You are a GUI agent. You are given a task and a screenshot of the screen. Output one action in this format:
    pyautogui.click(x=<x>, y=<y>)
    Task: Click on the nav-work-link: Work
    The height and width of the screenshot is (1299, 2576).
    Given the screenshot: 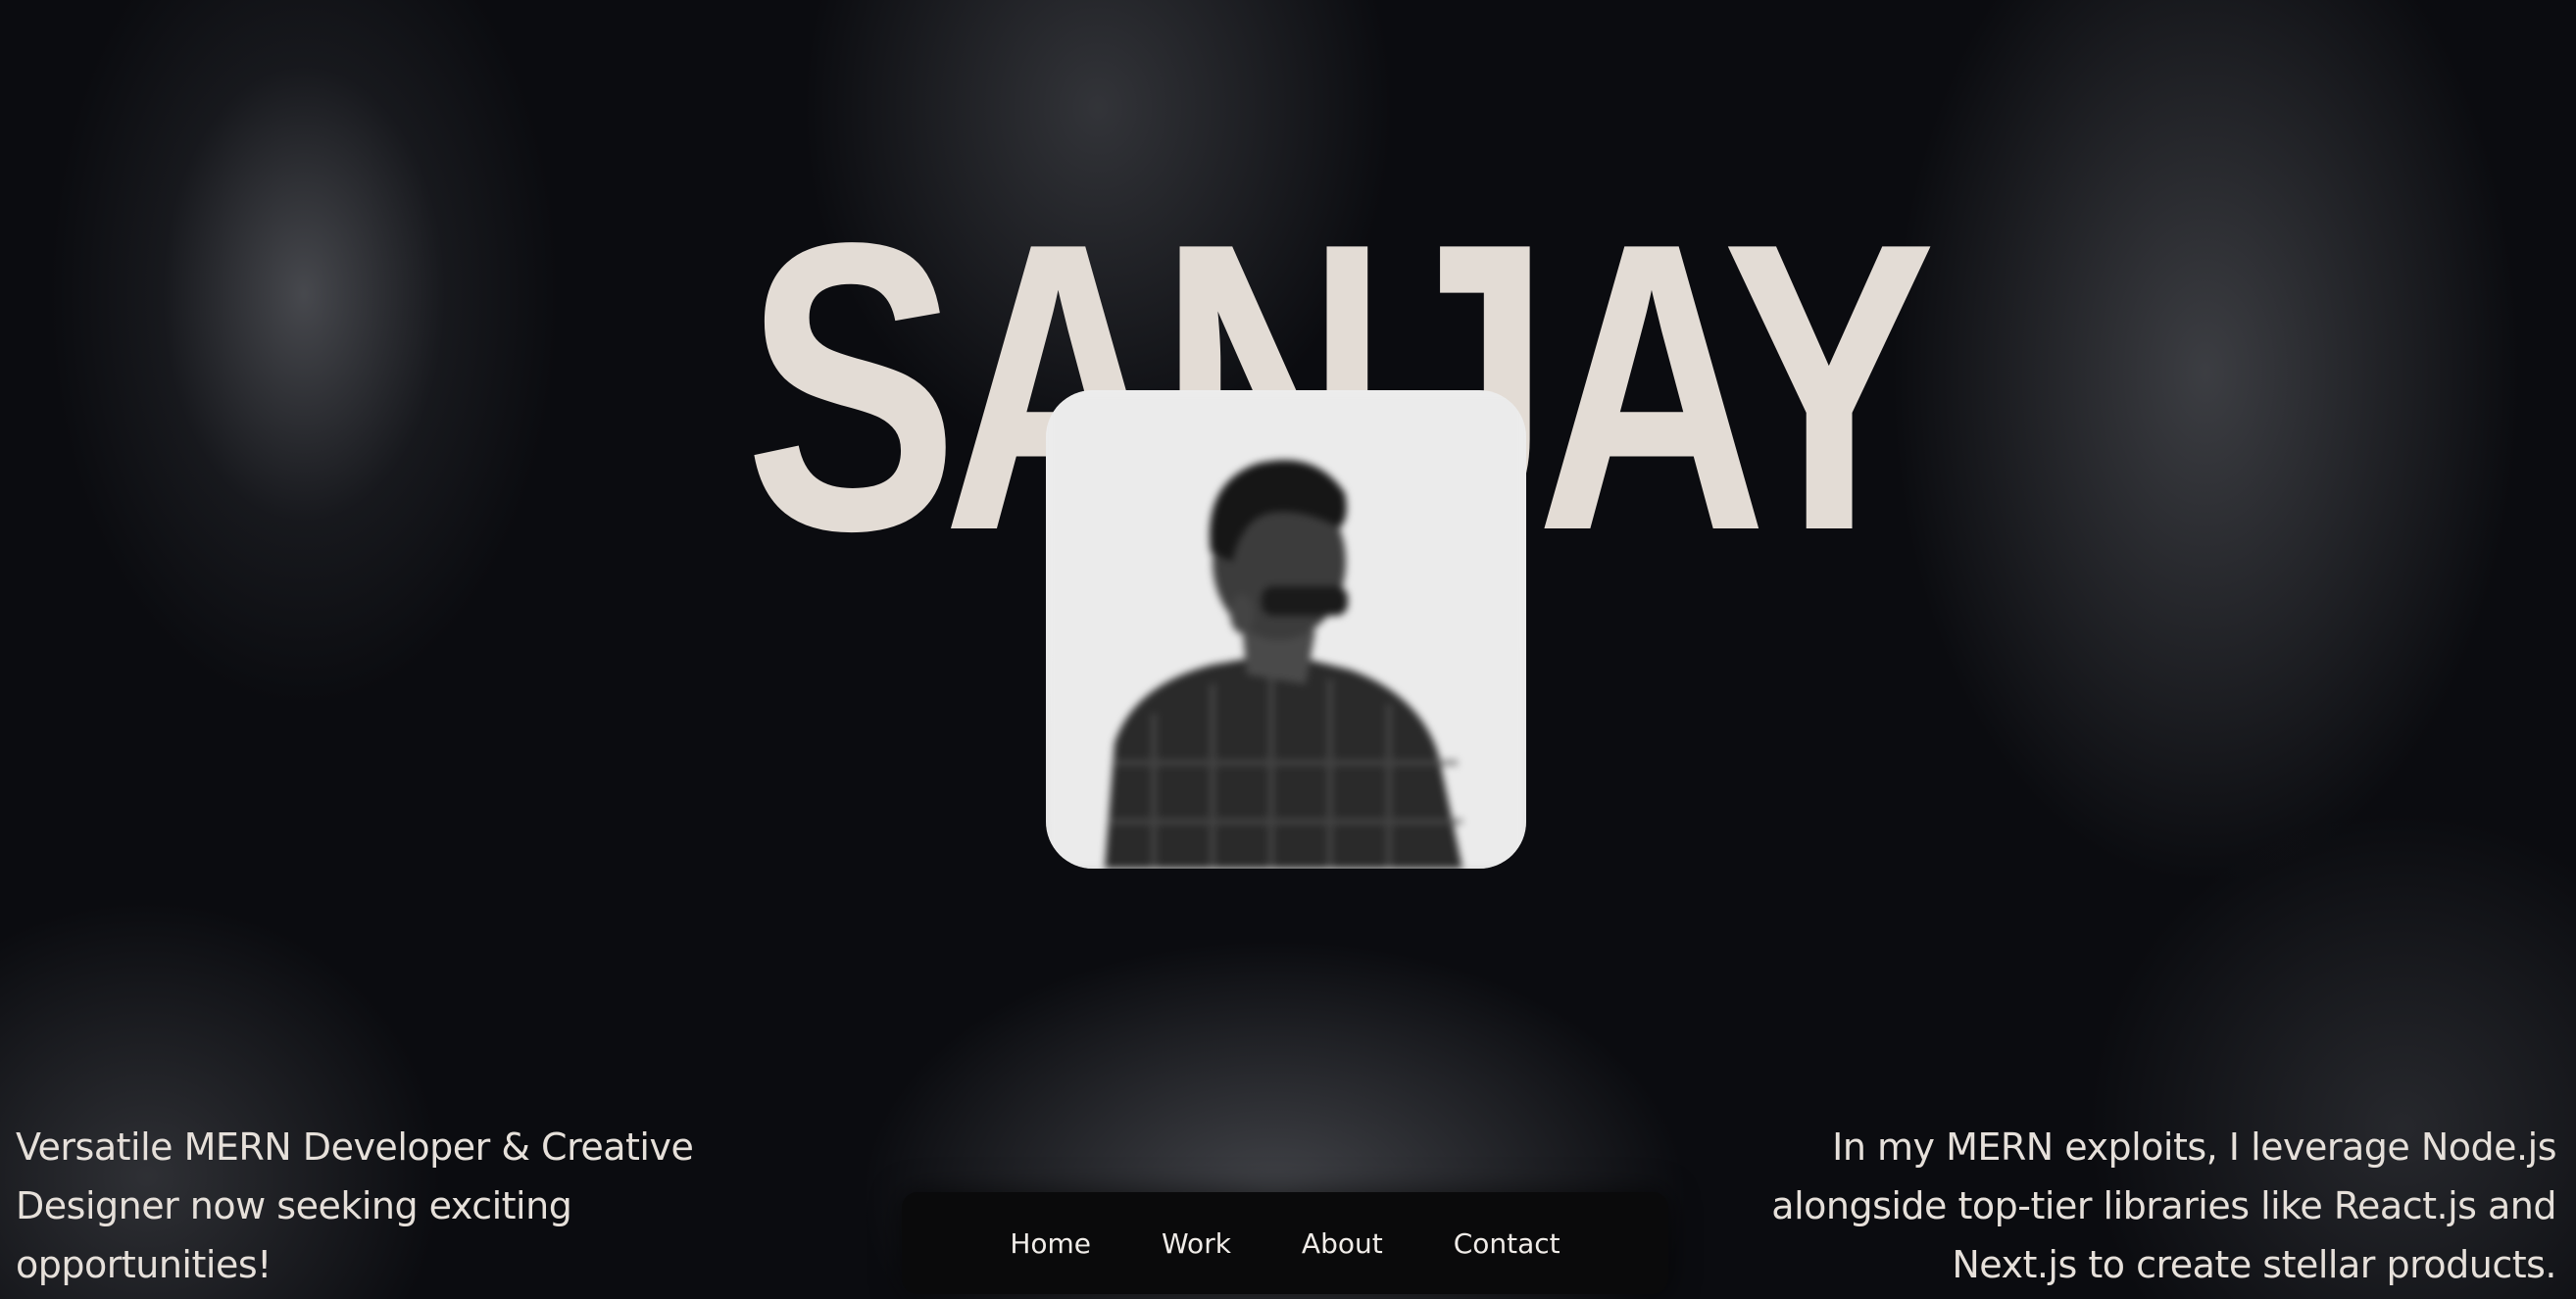 What is the action you would take?
    pyautogui.click(x=1196, y=1244)
    